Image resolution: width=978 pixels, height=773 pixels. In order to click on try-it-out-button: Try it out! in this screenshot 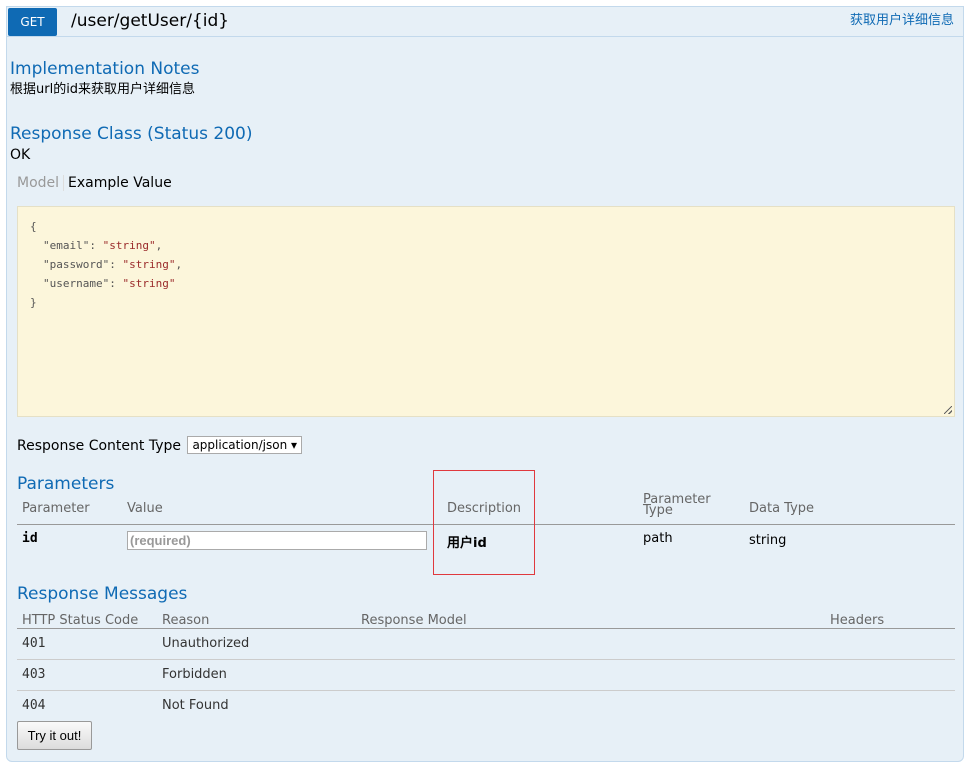, I will do `click(54, 735)`.